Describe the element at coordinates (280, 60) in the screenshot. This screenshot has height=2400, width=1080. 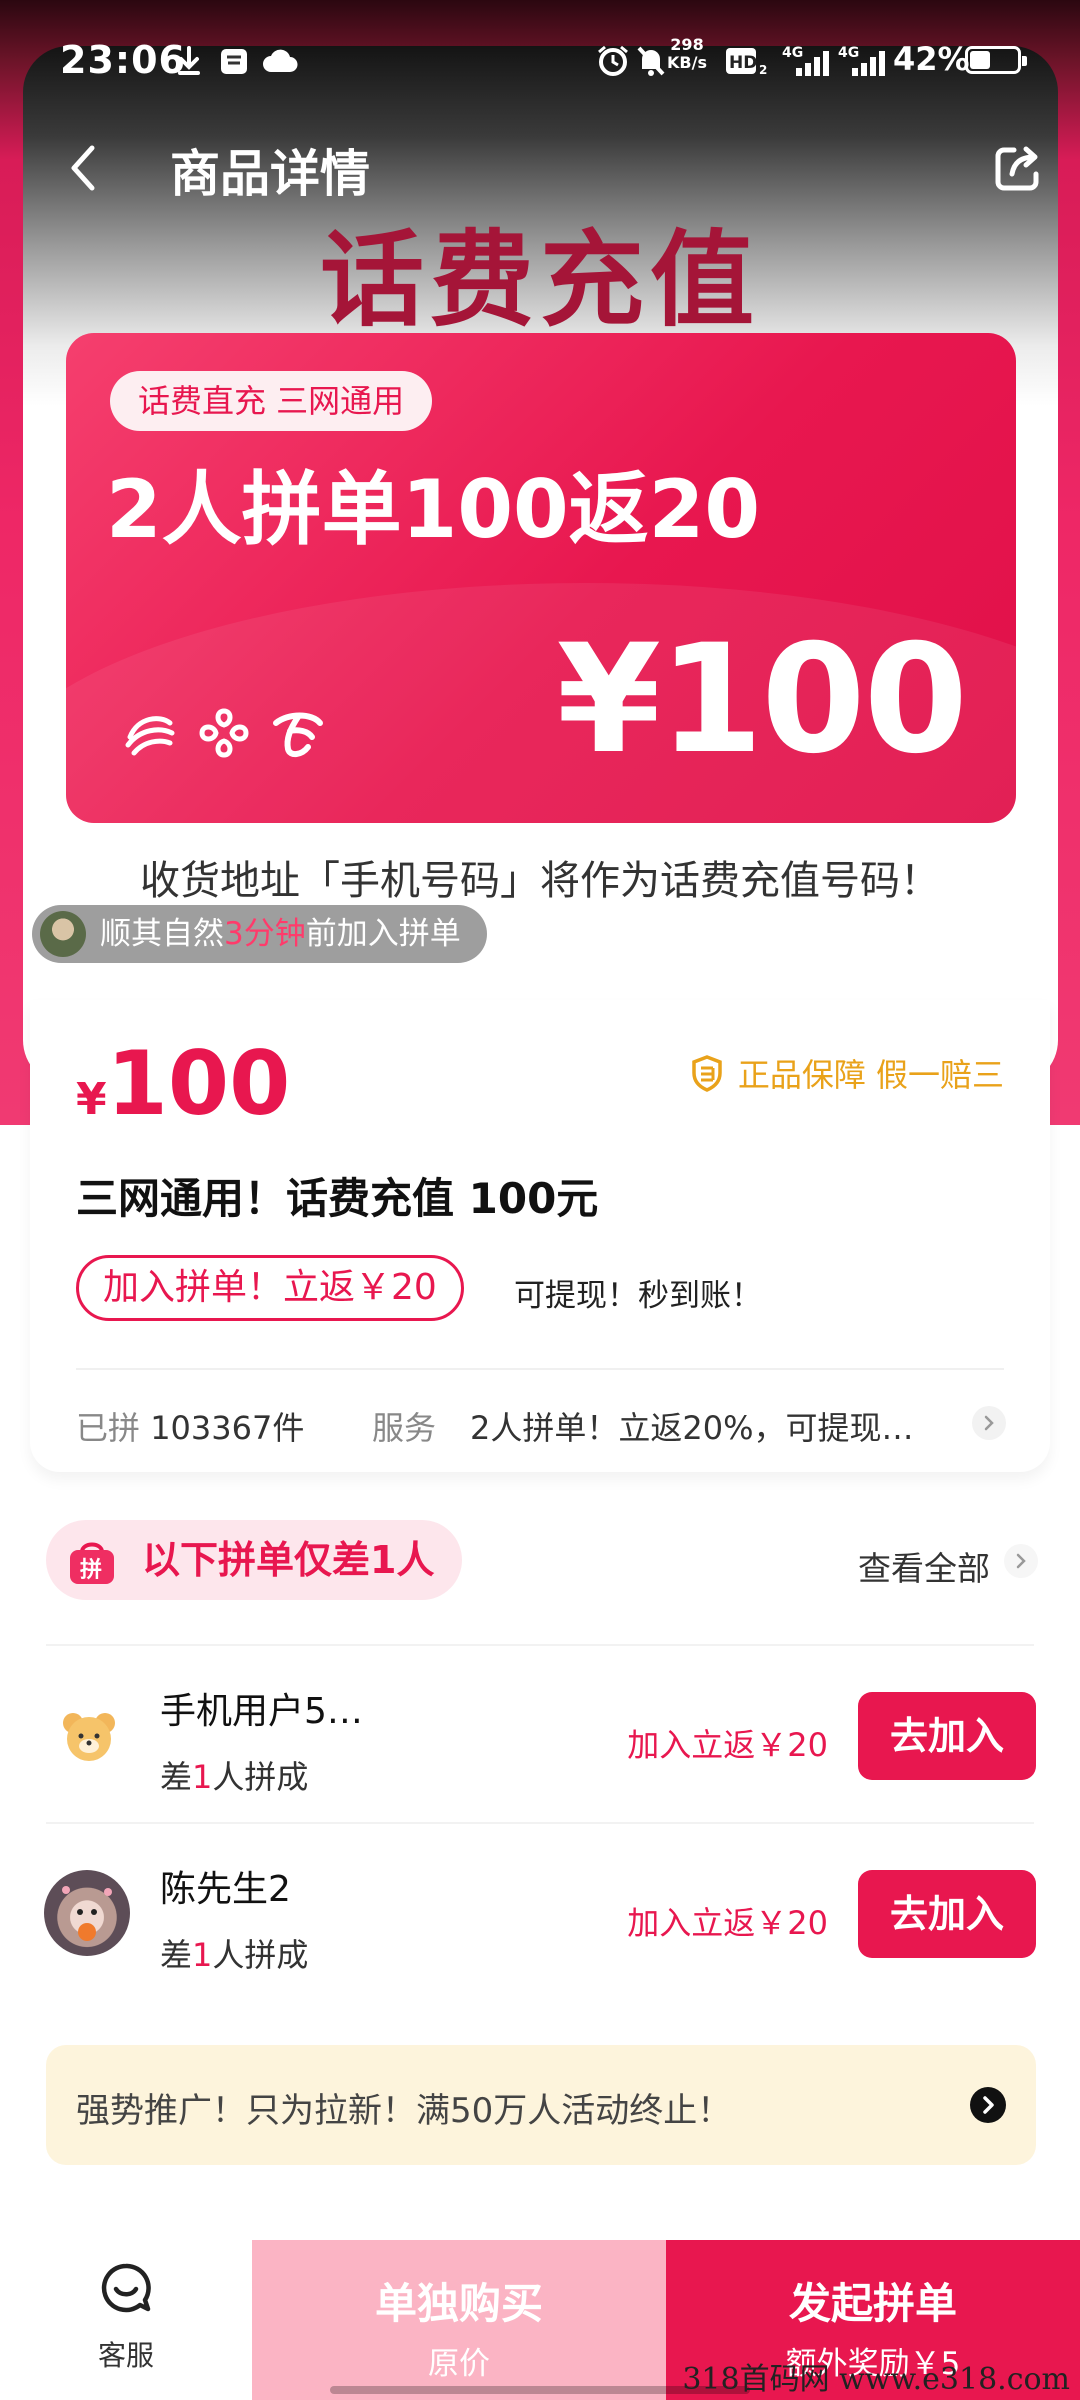
I see `cloud-icon` at that location.